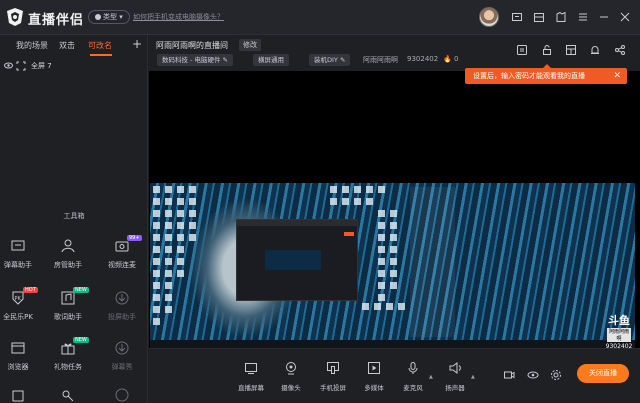  Describe the element at coordinates (195, 60) in the screenshot. I see `category-tag: 数码科技 - 电脑硬件 ✎` at that location.